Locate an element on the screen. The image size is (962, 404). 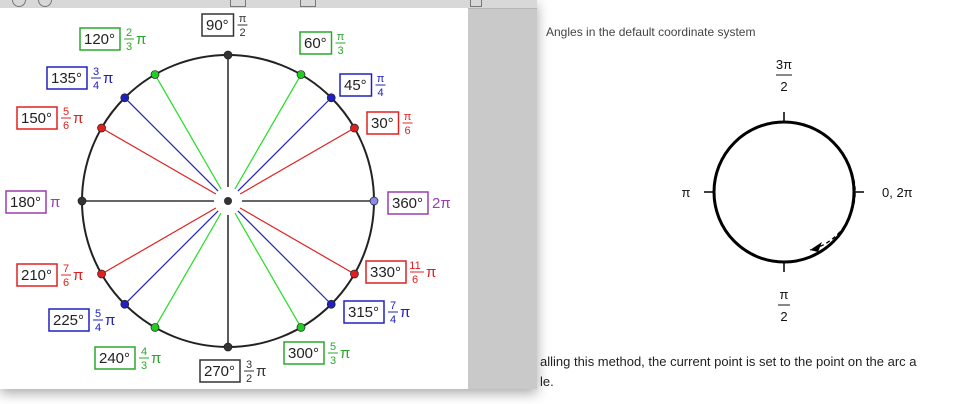
radian-den-deg-300: 3 is located at coordinates (333, 361).